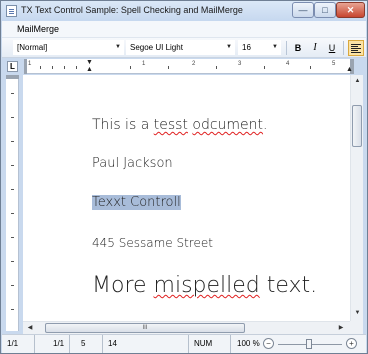 The width and height of the screenshot is (368, 354). Describe the element at coordinates (334, 64) in the screenshot. I see `ruler-number: 5` at that location.